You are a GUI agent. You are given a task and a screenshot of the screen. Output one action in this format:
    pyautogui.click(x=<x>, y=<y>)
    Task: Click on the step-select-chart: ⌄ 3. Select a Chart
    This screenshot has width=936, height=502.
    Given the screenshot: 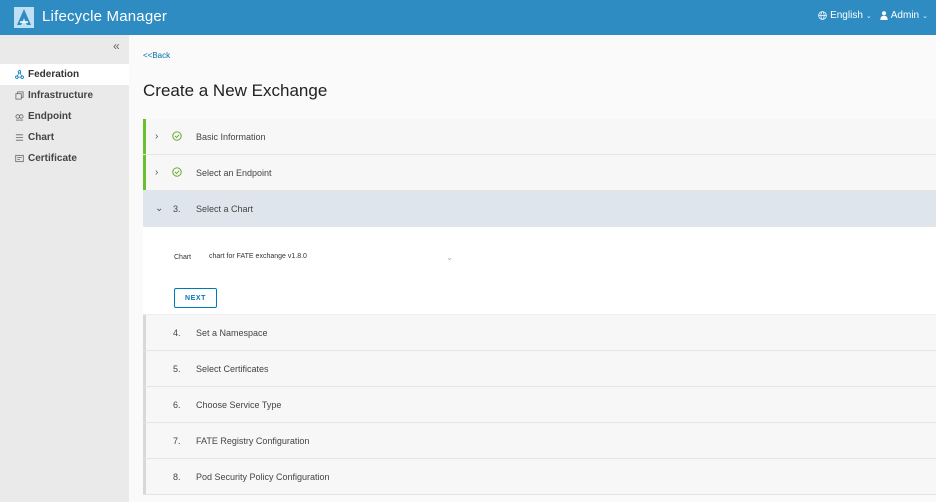 What is the action you would take?
    pyautogui.click(x=539, y=209)
    